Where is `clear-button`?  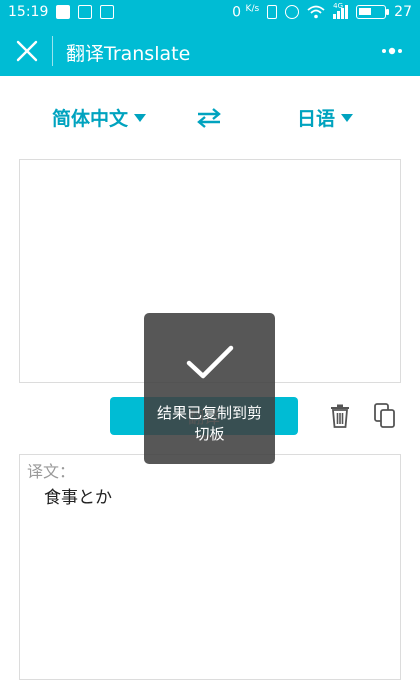 clear-button is located at coordinates (340, 416).